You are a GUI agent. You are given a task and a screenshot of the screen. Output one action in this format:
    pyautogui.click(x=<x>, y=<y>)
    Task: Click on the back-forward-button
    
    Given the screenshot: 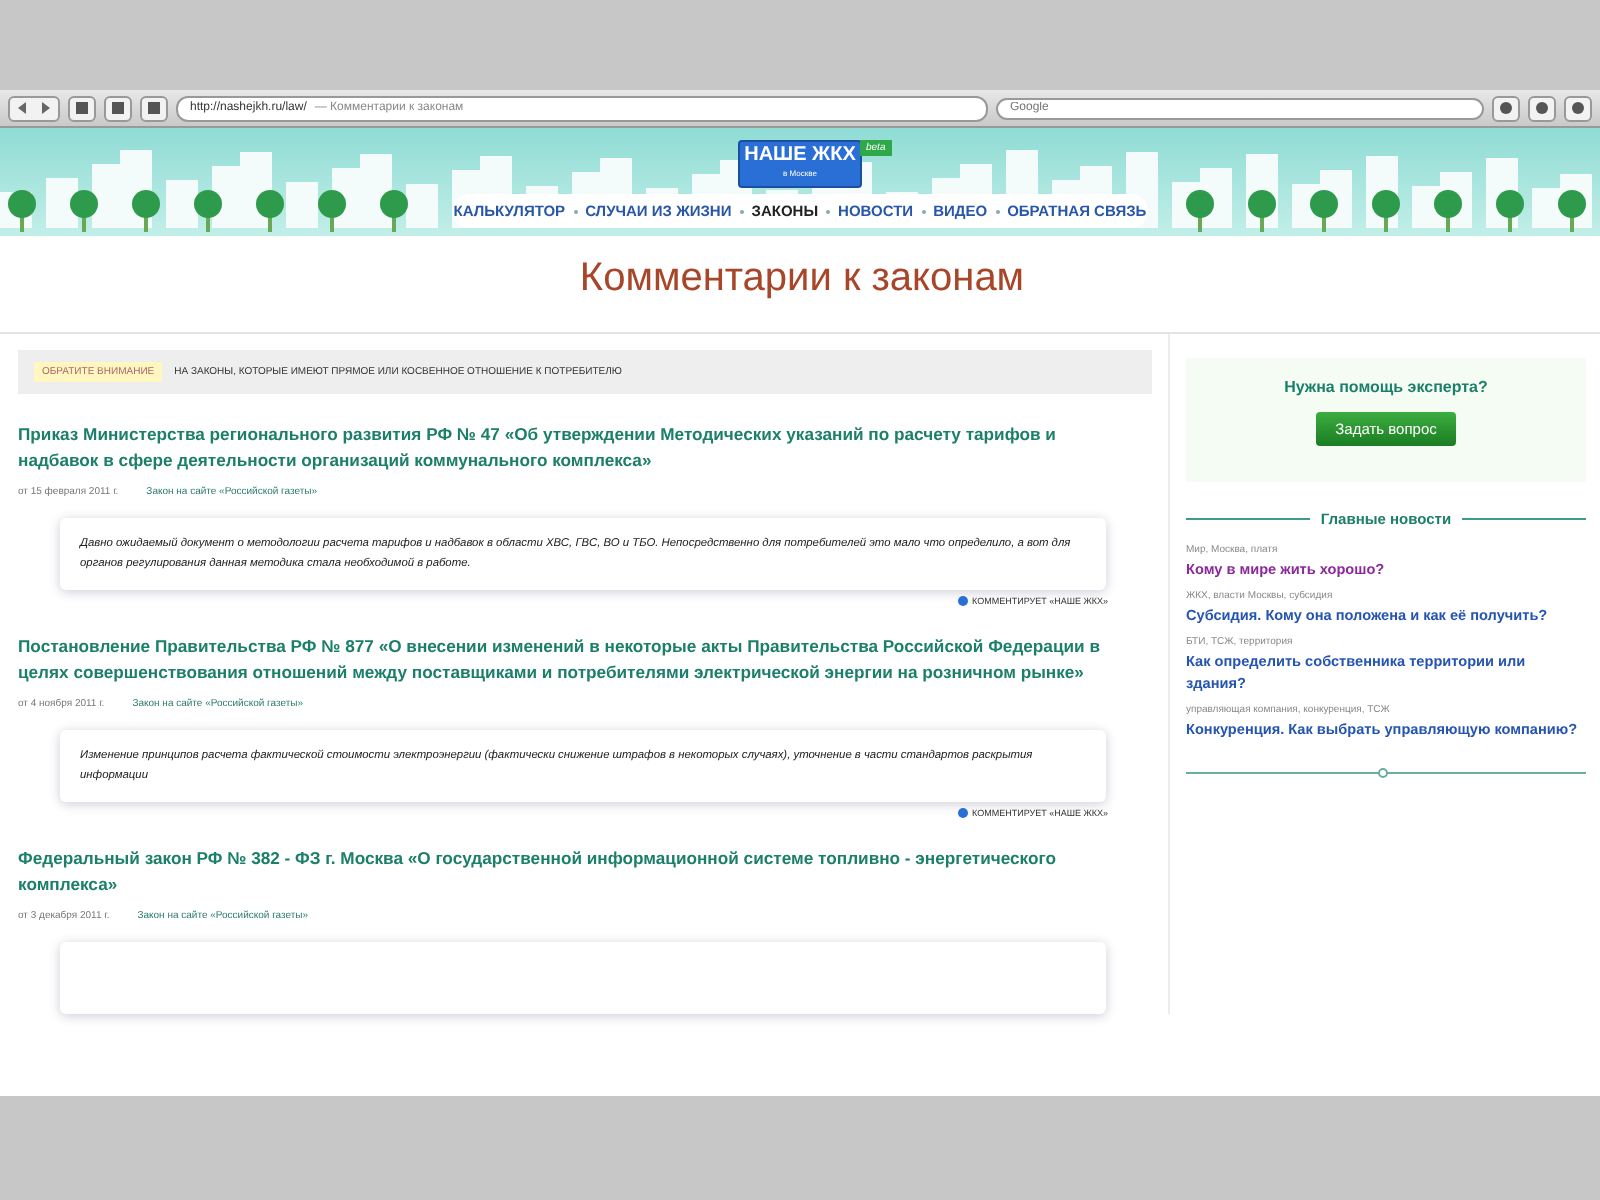 What is the action you would take?
    pyautogui.click(x=34, y=108)
    